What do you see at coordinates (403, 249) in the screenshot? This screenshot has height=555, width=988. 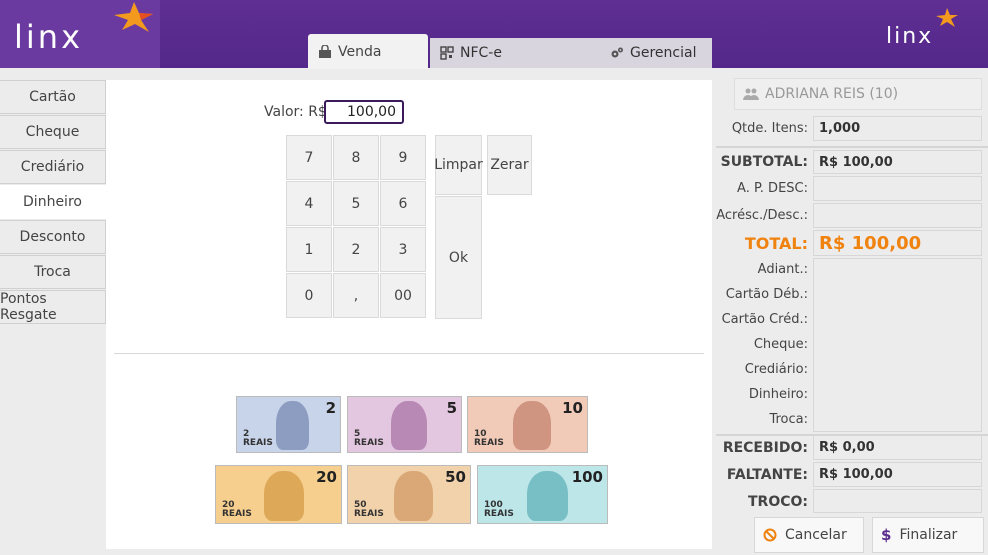 I see `key-3: 3` at bounding box center [403, 249].